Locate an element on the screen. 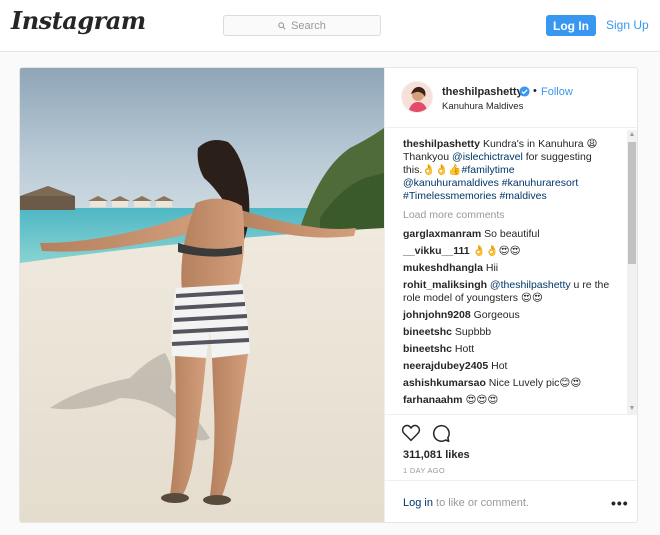 The height and width of the screenshot is (535, 660). scroll-thumb is located at coordinates (632, 203).